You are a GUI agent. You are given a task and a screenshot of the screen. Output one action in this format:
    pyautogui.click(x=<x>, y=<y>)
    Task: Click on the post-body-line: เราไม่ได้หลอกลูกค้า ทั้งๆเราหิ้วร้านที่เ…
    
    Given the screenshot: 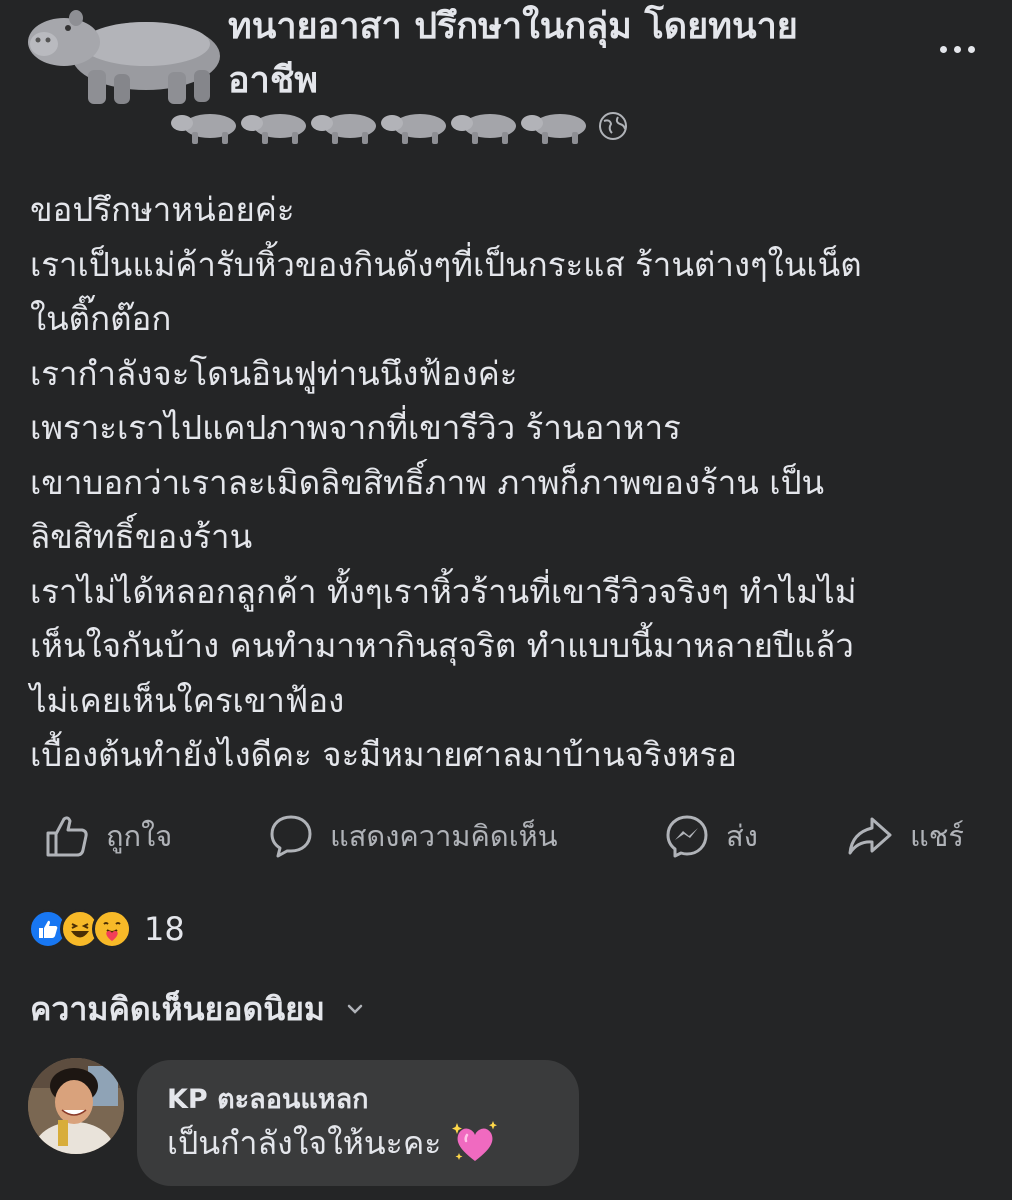 What is the action you would take?
    pyautogui.click(x=443, y=591)
    